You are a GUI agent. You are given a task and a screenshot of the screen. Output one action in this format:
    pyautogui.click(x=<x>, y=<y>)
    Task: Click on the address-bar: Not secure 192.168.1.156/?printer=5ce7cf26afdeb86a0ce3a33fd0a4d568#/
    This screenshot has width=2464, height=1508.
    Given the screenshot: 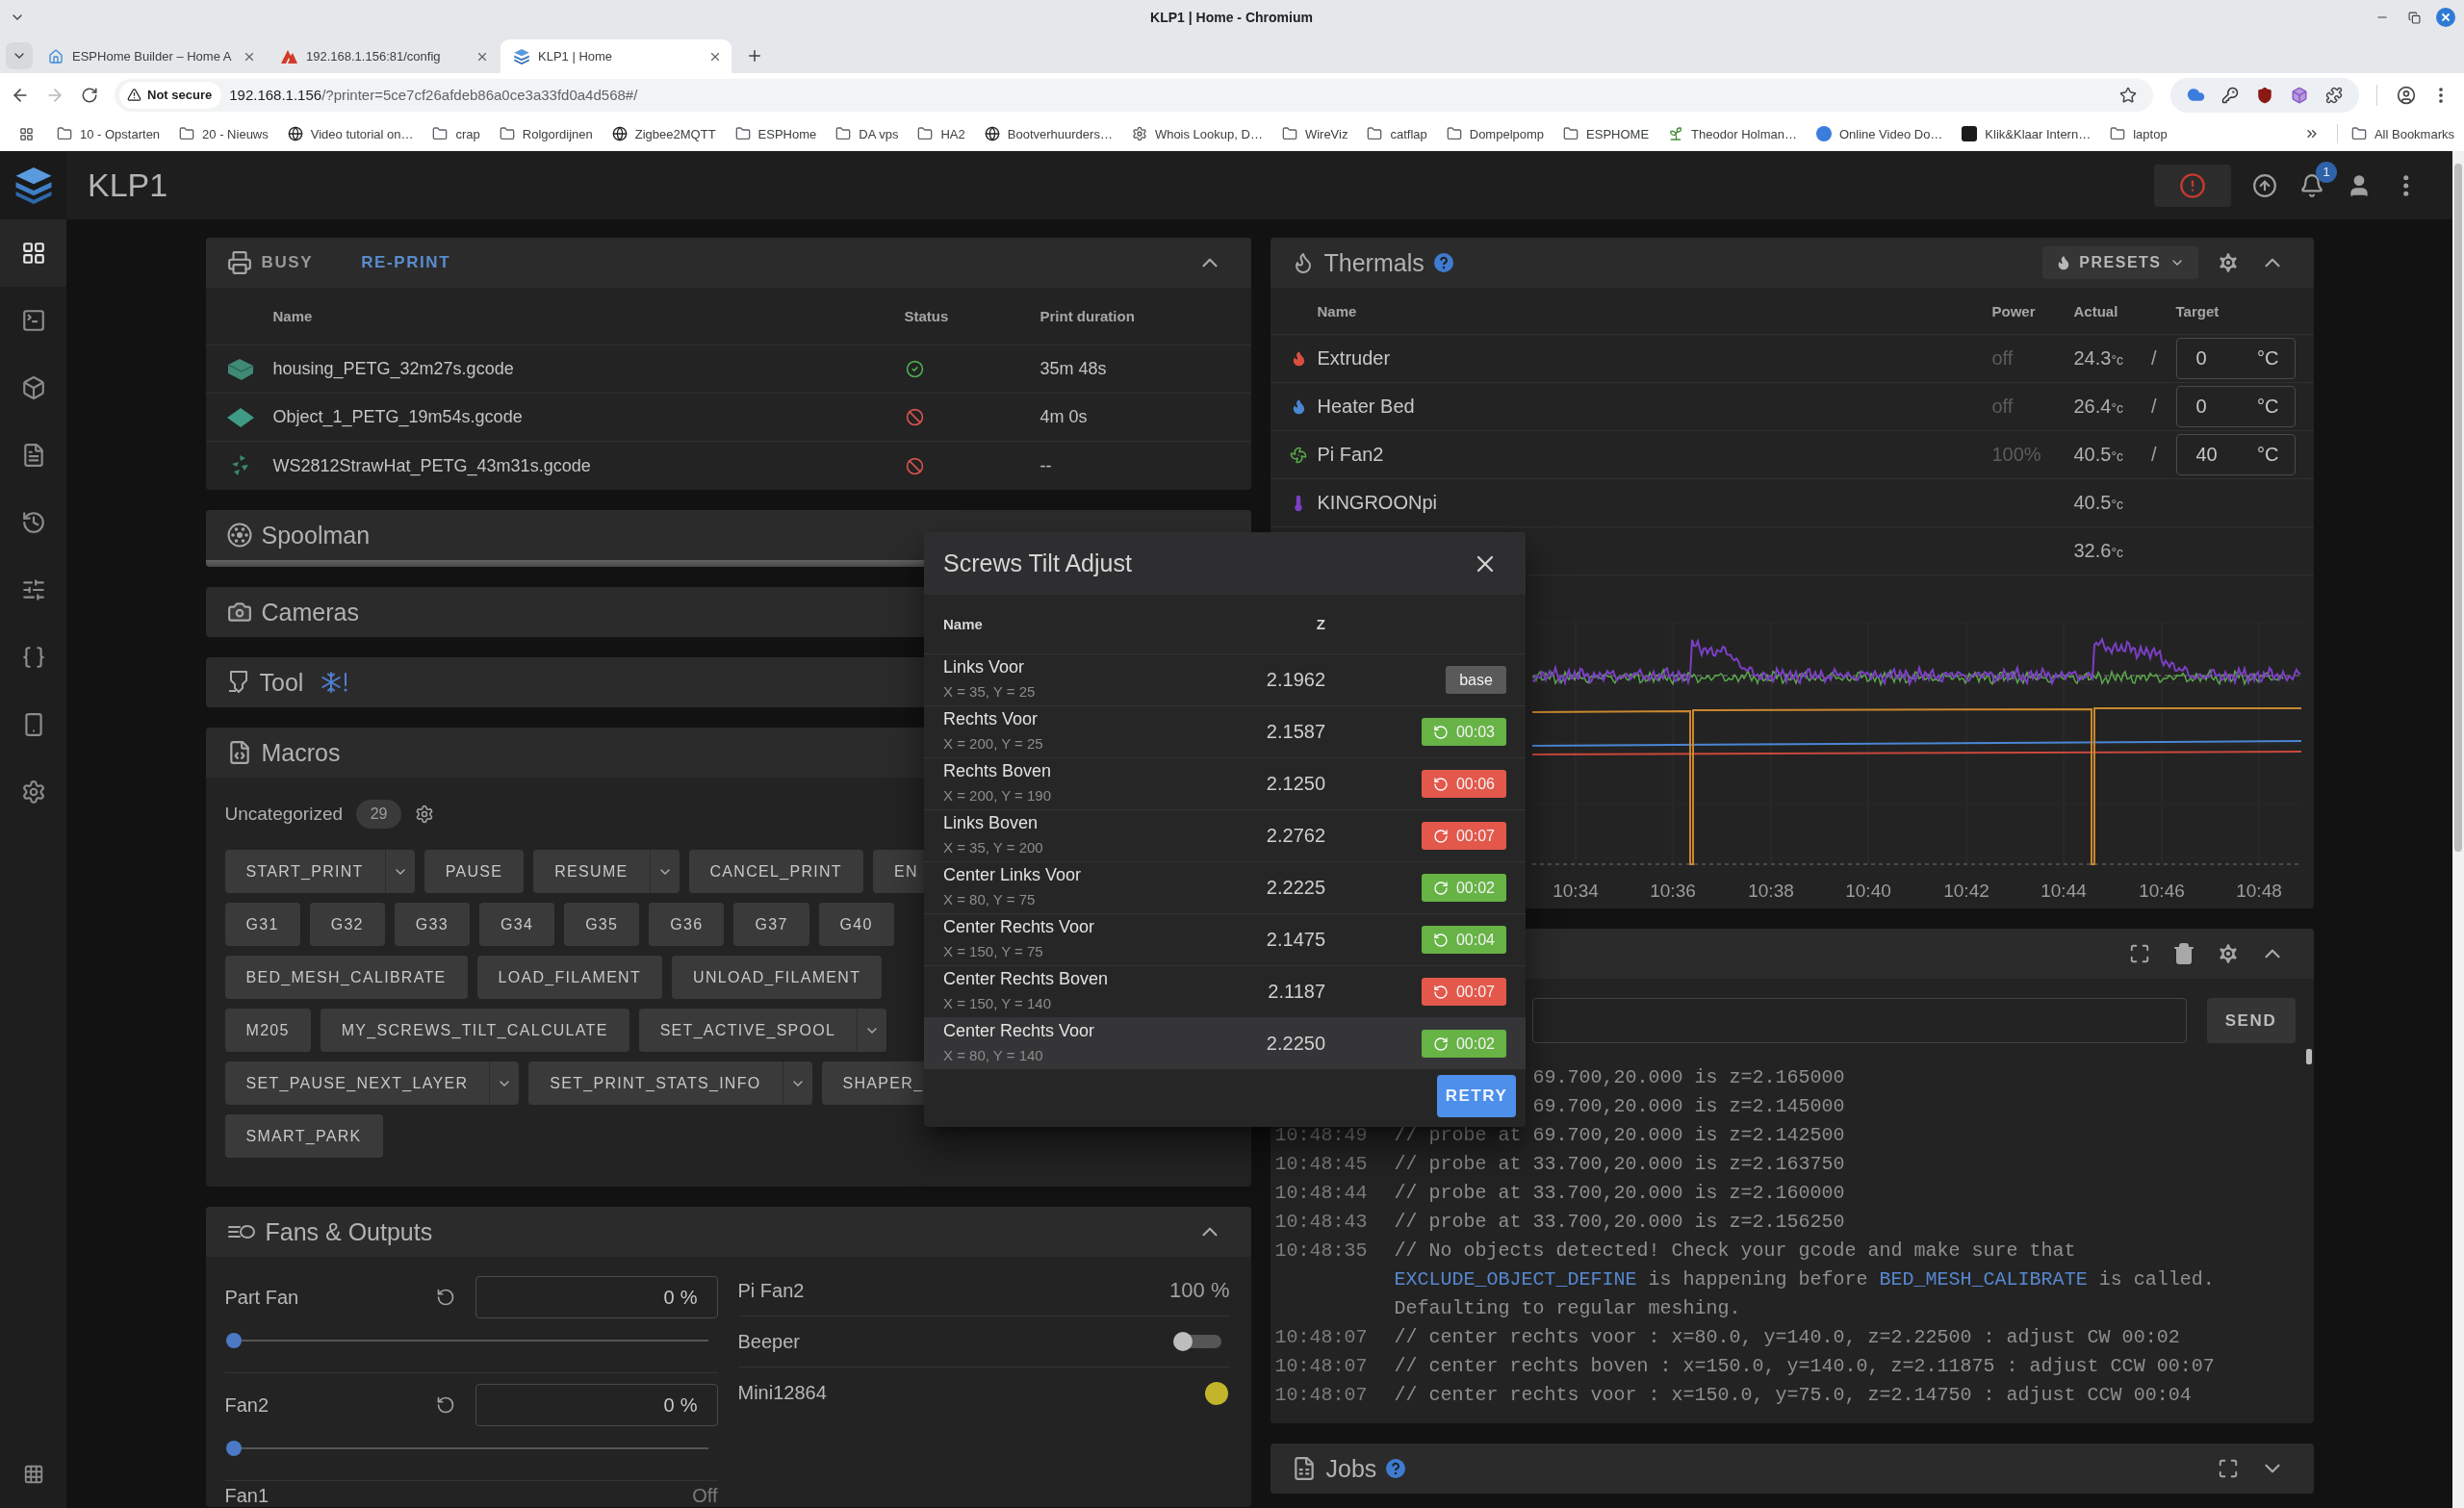 What is the action you would take?
    pyautogui.click(x=1134, y=95)
    